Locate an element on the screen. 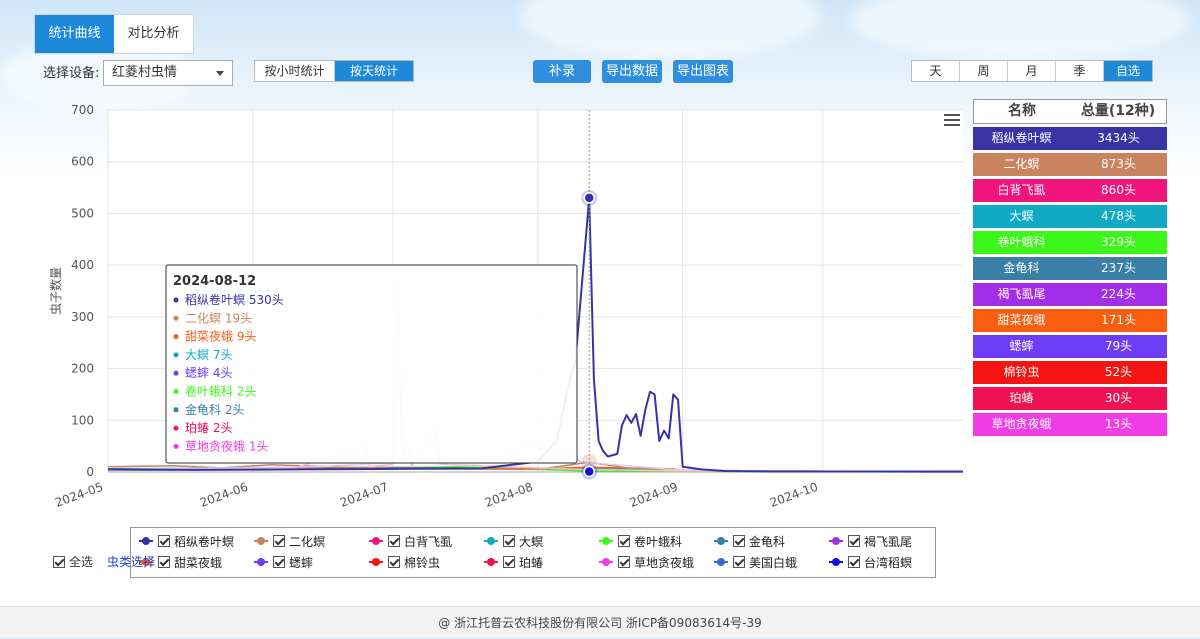 The width and height of the screenshot is (1200, 639). totals-row-total: 171头 is located at coordinates (1118, 320).